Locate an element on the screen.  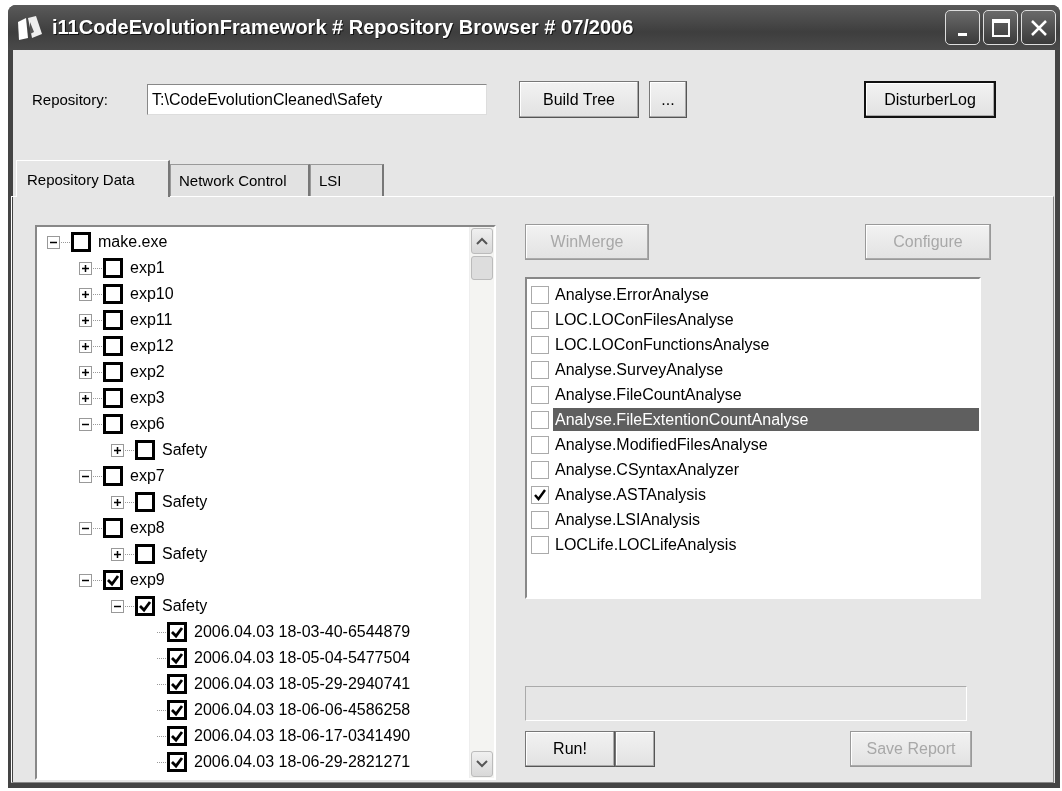
close-button is located at coordinates (1038, 27).